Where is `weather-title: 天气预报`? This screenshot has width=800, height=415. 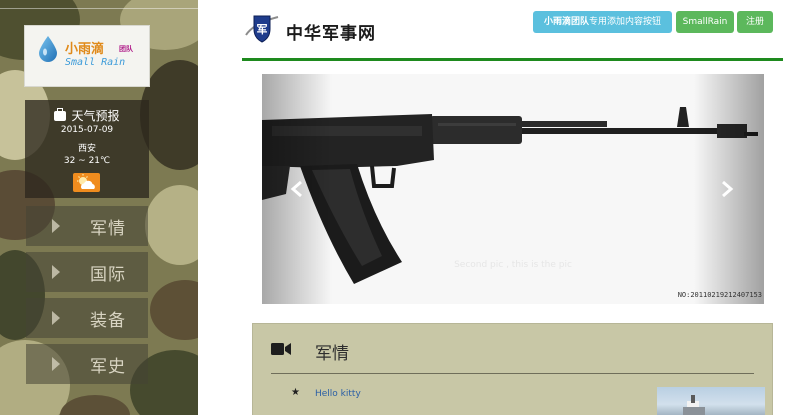
weather-title: 天气预报 is located at coordinates (87, 115).